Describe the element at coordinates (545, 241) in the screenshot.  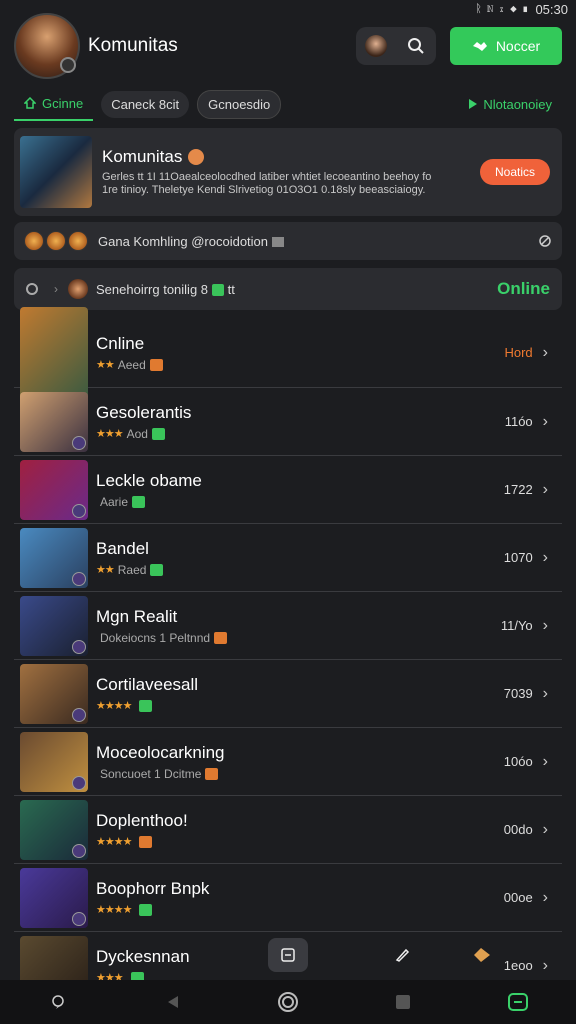
I see `link-icon` at that location.